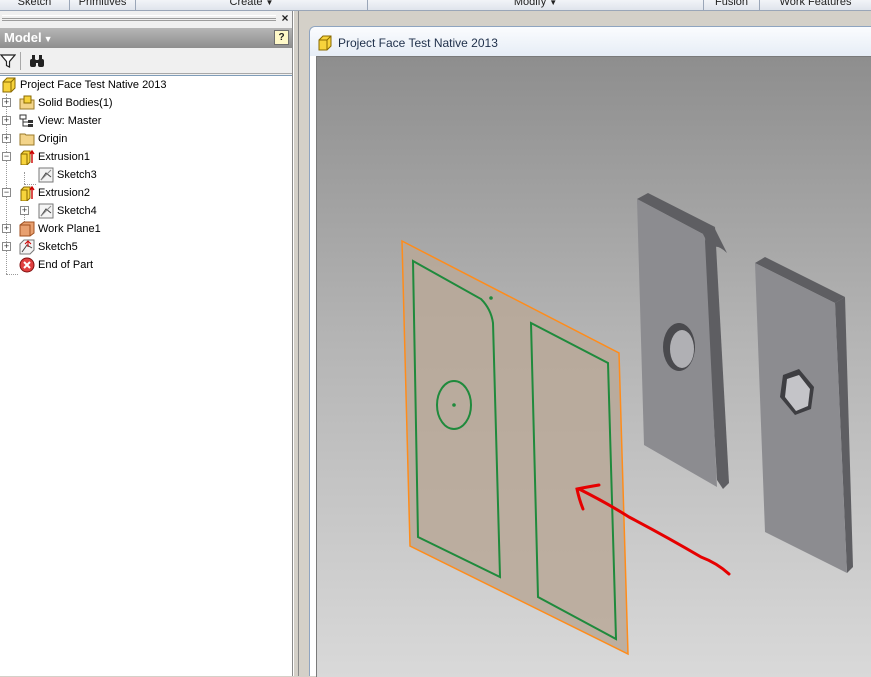  Describe the element at coordinates (530, 4) in the screenshot. I see `ribbon-panel-label: Modify` at that location.